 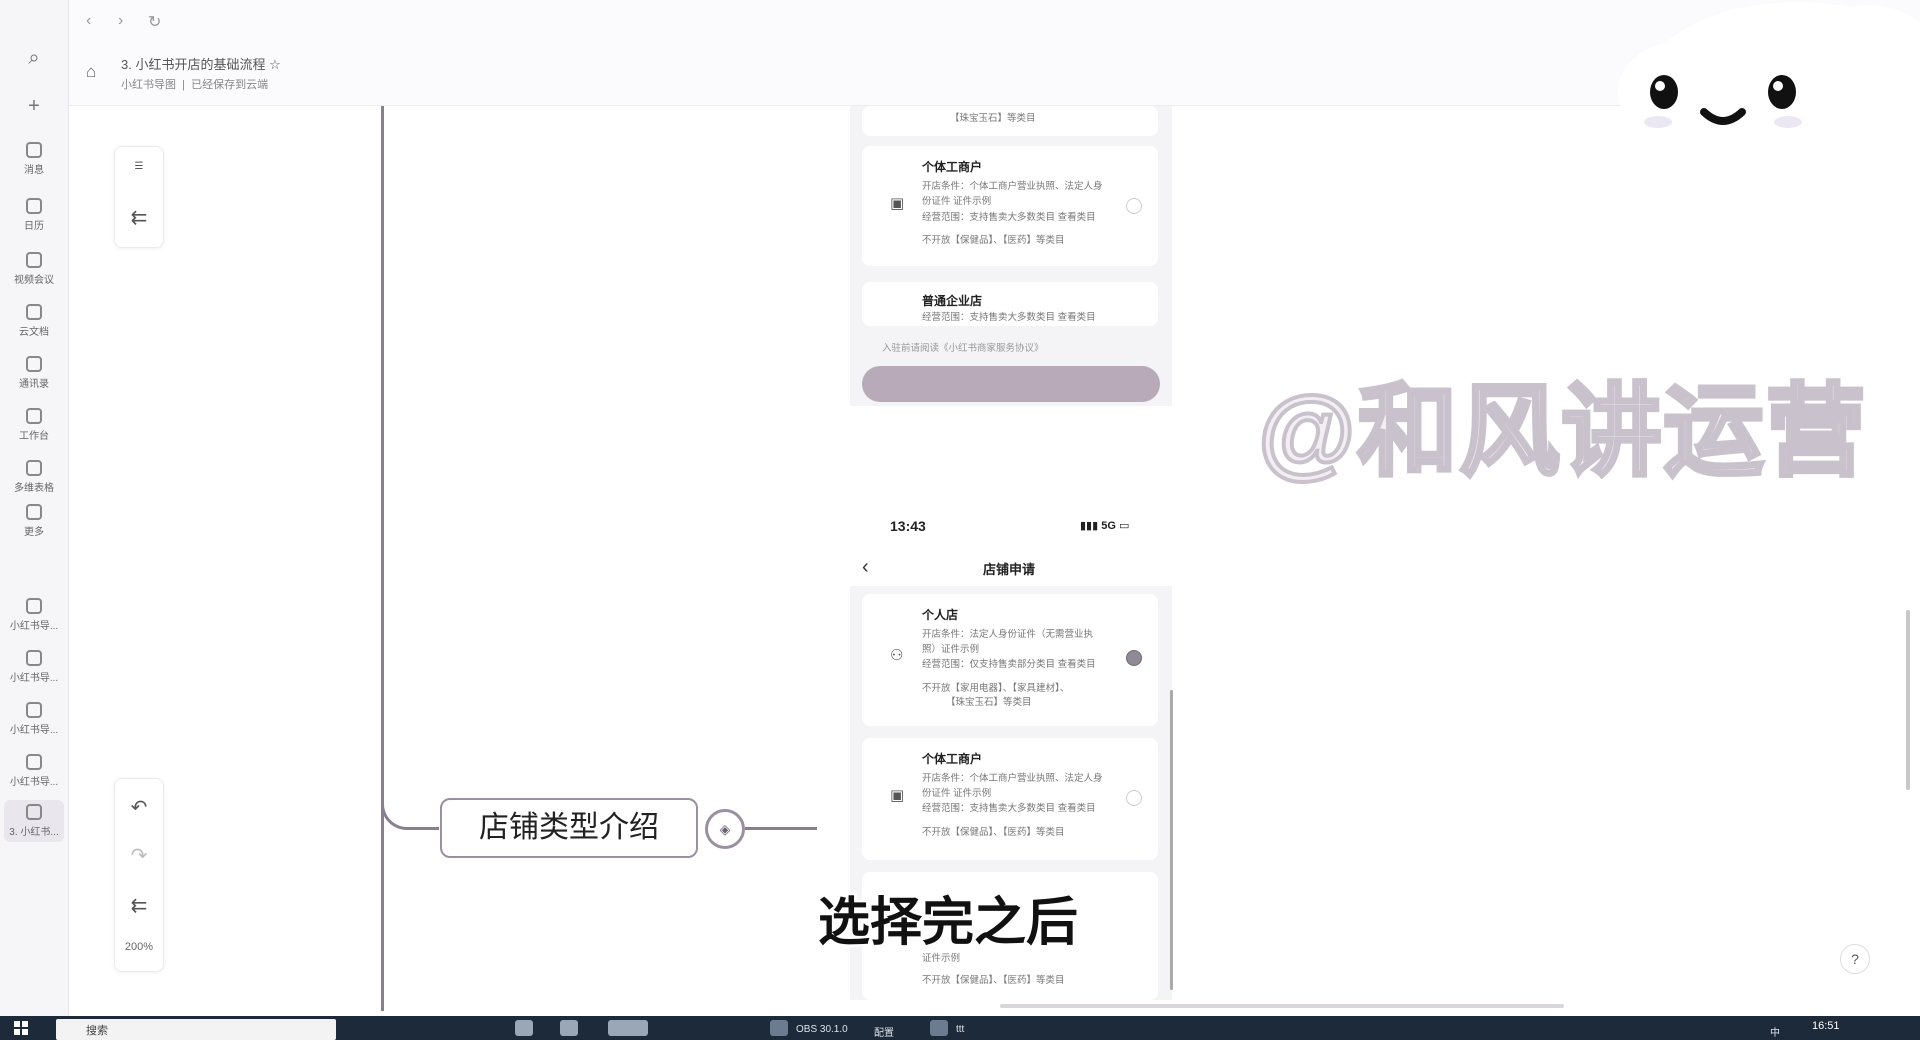 I want to click on battery-icon: ▭, so click(x=1124, y=526).